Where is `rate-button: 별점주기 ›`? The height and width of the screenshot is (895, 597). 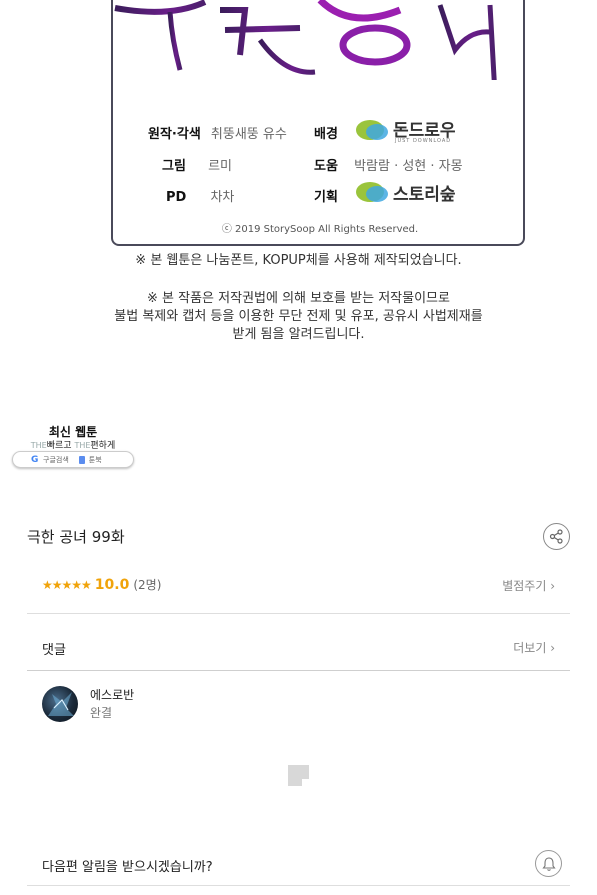
rate-button: 별점주기 › is located at coordinates (528, 585).